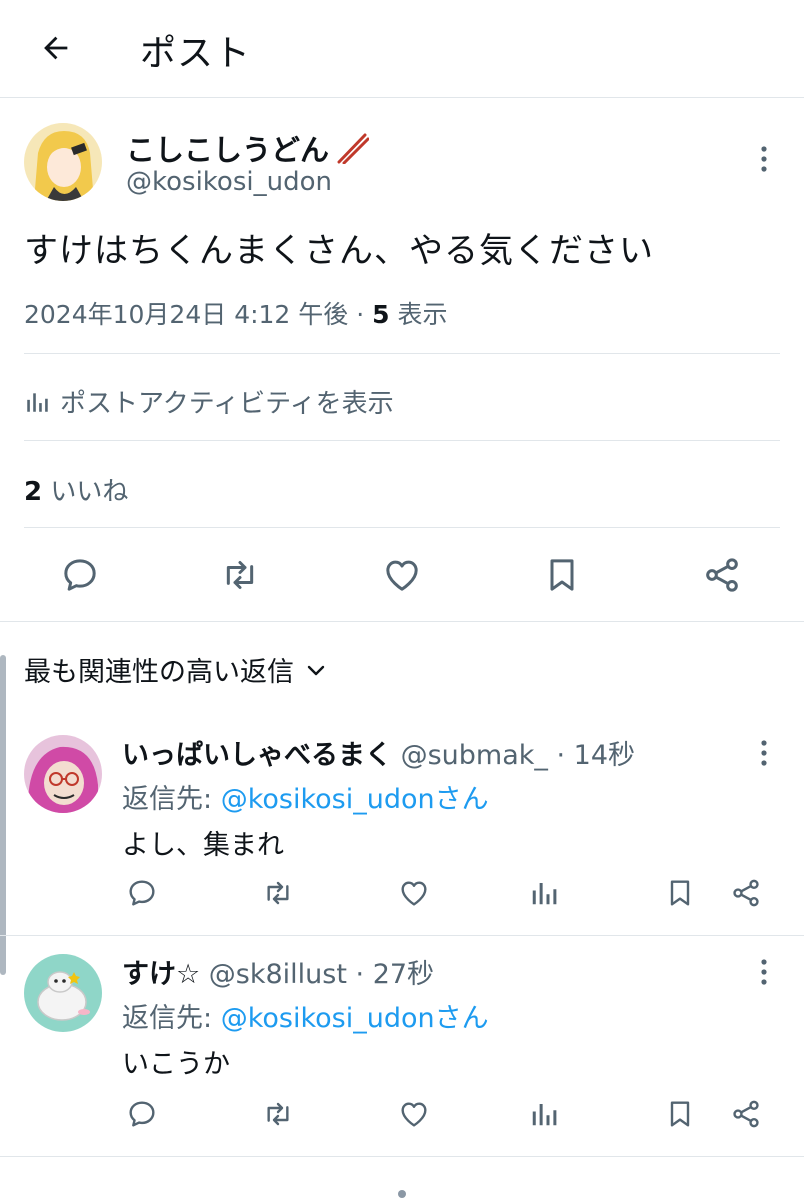 The width and height of the screenshot is (804, 1200). What do you see at coordinates (470, 755) in the screenshot?
I see `reply-author-handle: @submak_` at bounding box center [470, 755].